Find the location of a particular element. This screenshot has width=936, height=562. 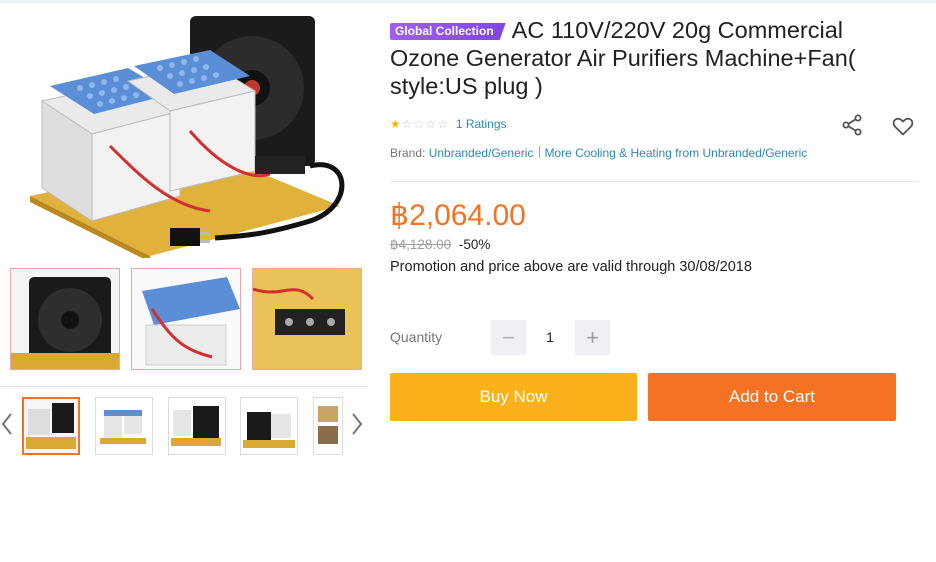

current-price: ฿2,064.00 is located at coordinates (458, 215).